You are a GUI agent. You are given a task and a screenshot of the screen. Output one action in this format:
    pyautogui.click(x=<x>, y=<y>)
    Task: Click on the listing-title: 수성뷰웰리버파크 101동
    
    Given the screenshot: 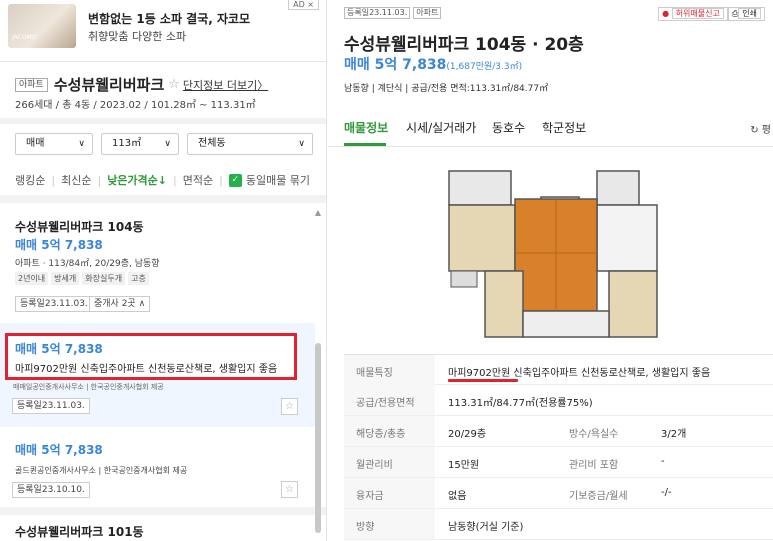 What is the action you would take?
    pyautogui.click(x=79, y=531)
    